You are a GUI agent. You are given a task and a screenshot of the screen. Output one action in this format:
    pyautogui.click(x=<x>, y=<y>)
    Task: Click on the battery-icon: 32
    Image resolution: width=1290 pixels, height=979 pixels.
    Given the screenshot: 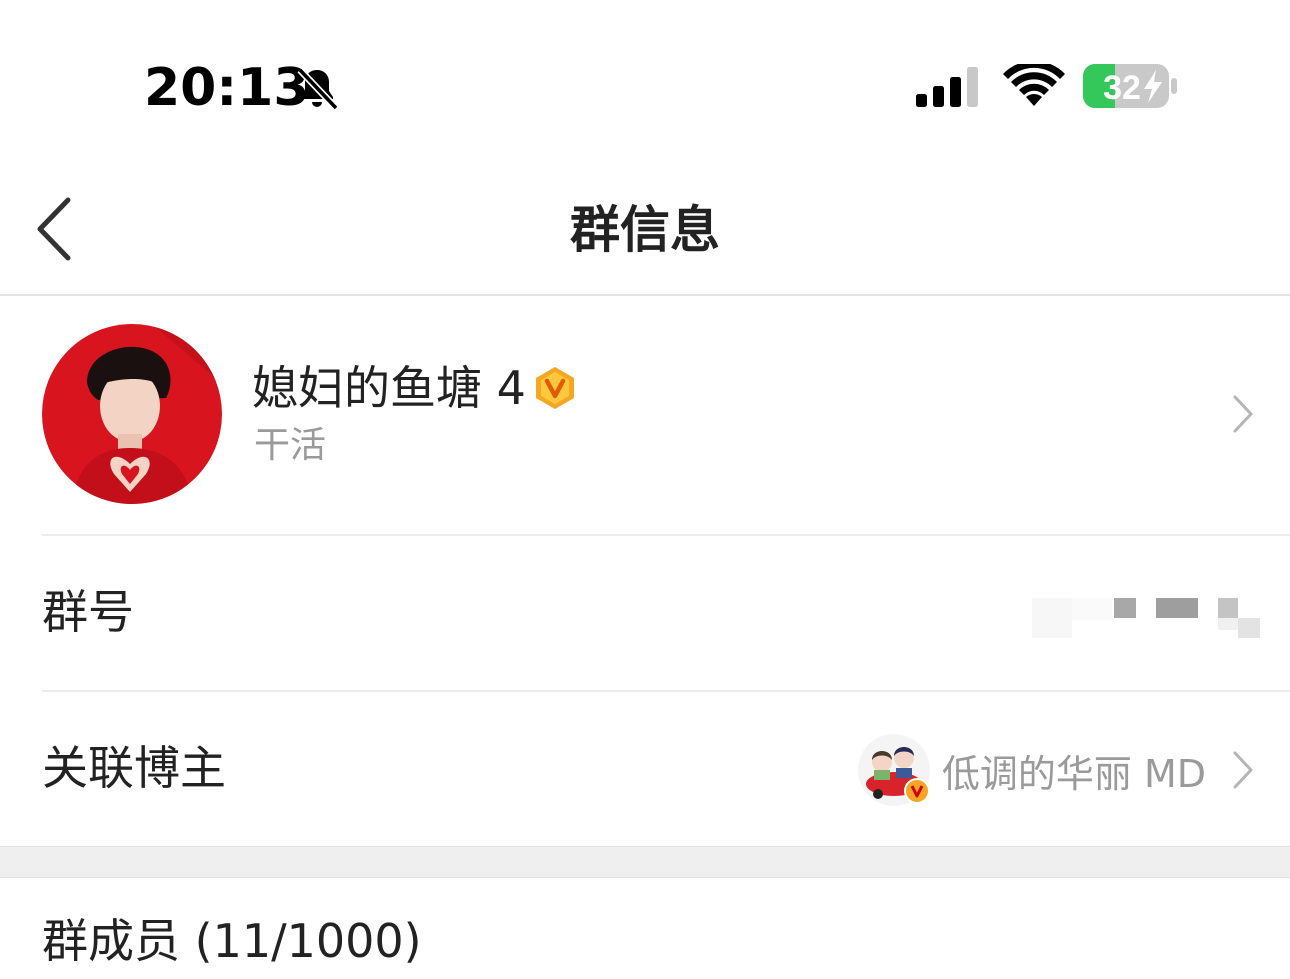 What is the action you would take?
    pyautogui.click(x=1130, y=86)
    